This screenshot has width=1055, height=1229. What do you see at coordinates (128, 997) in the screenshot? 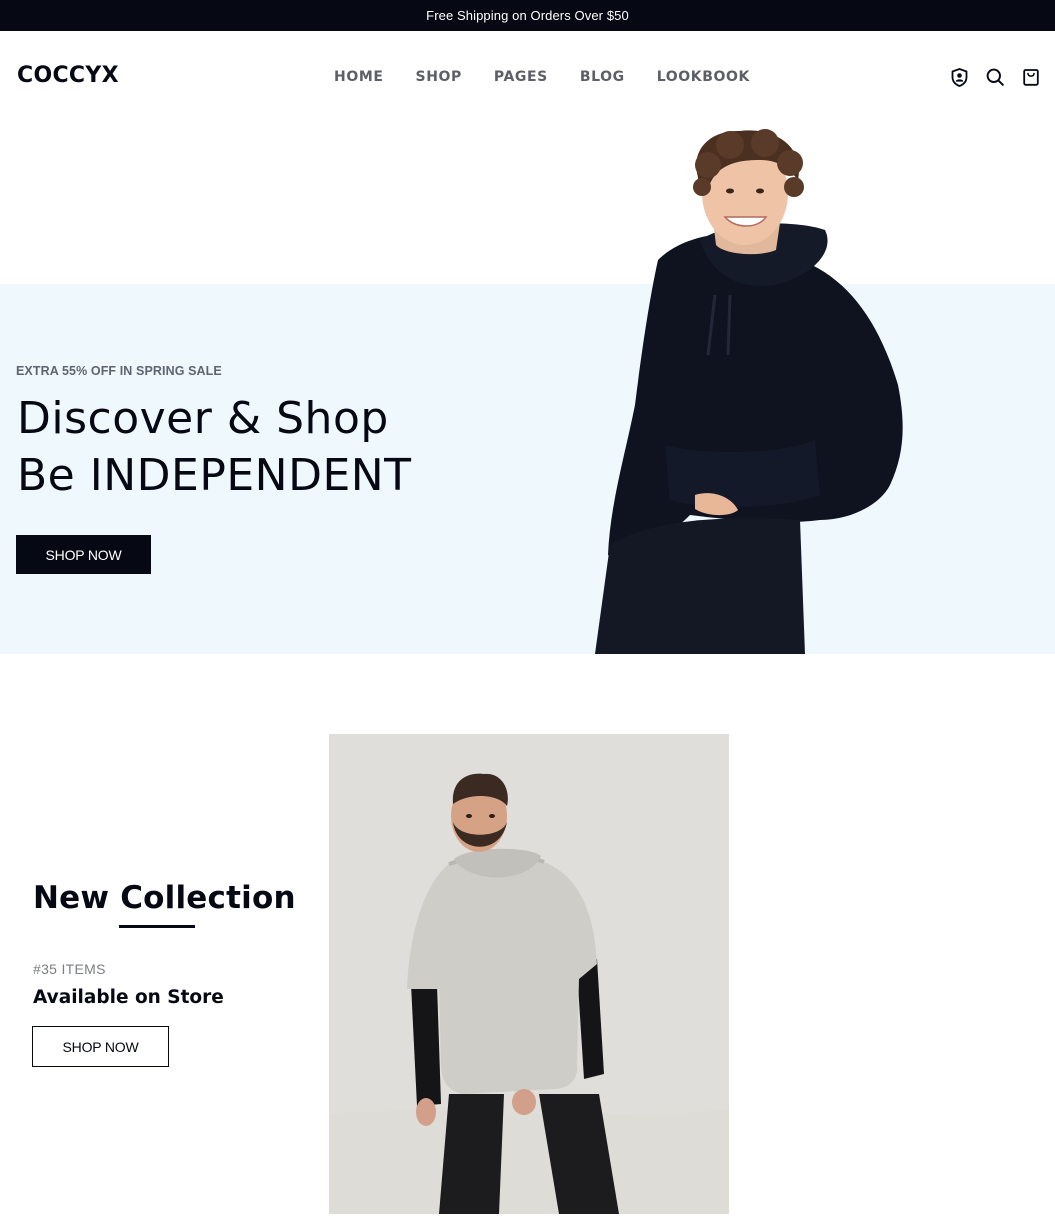
I see `collection-subtitle: Available on Store` at bounding box center [128, 997].